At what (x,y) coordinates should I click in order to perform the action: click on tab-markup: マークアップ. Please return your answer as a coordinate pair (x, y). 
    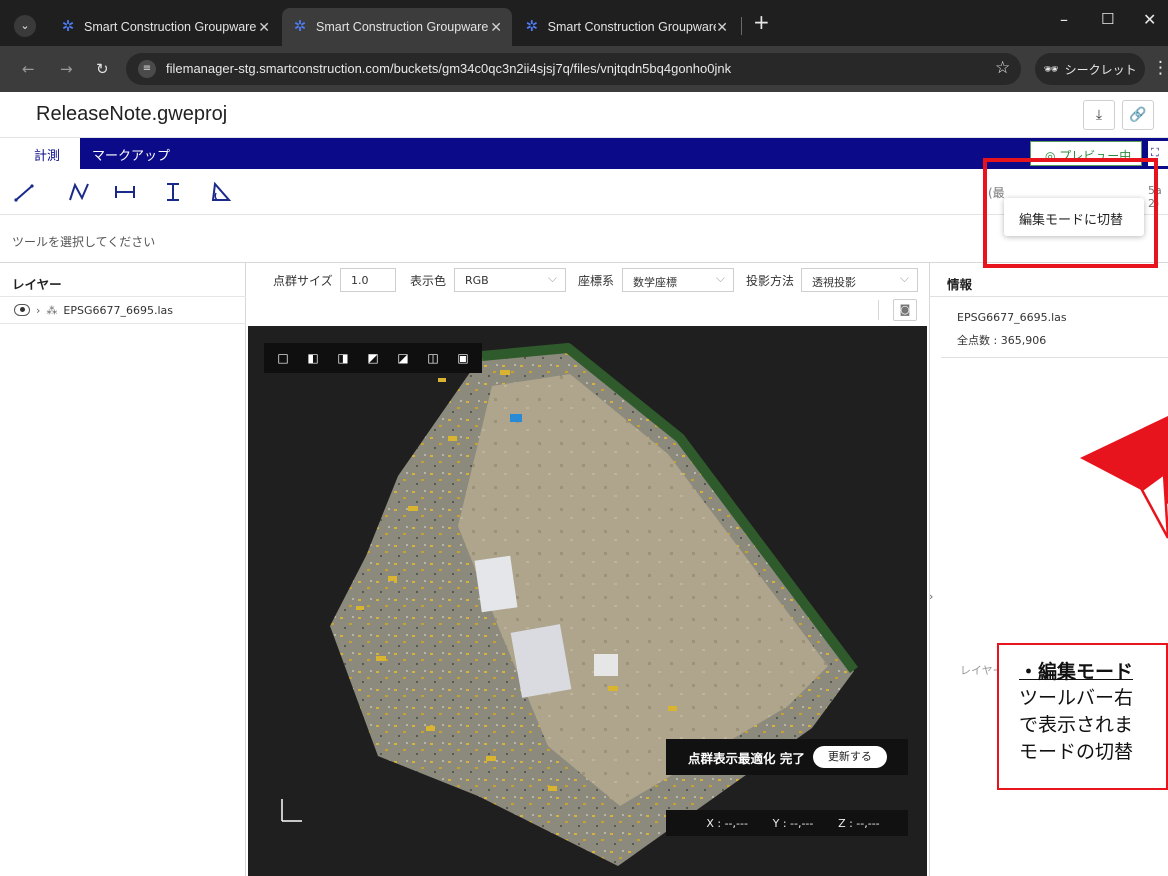
    Looking at the image, I should click on (131, 154).